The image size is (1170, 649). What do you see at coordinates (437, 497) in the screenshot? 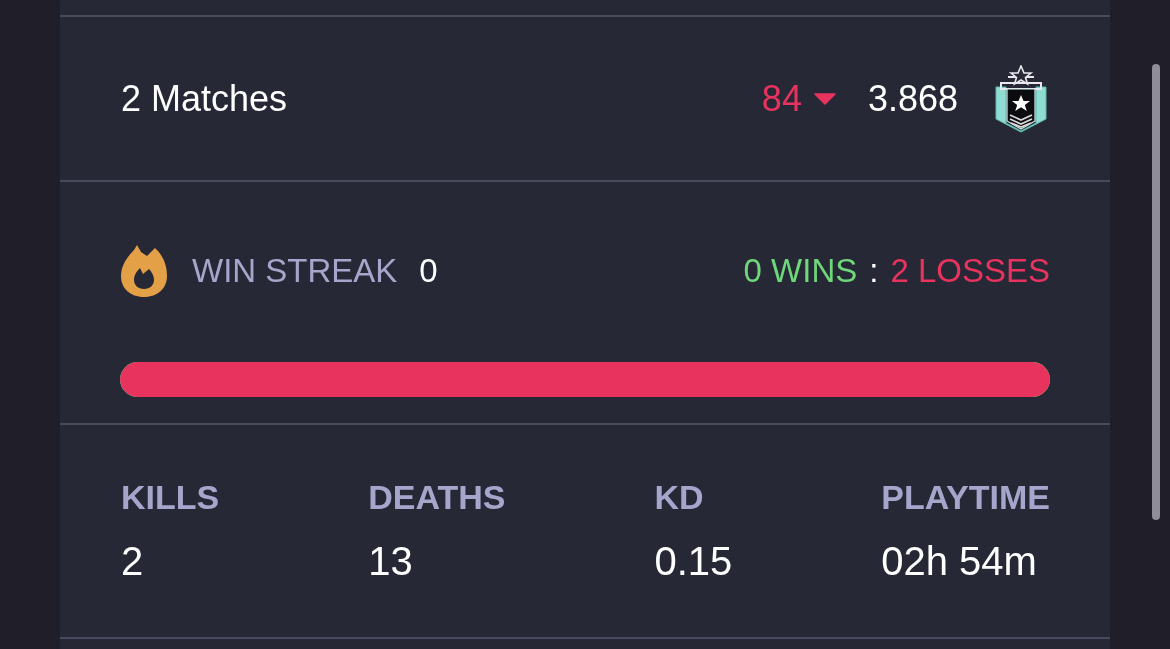
I see `stat-label: DEATHS` at bounding box center [437, 497].